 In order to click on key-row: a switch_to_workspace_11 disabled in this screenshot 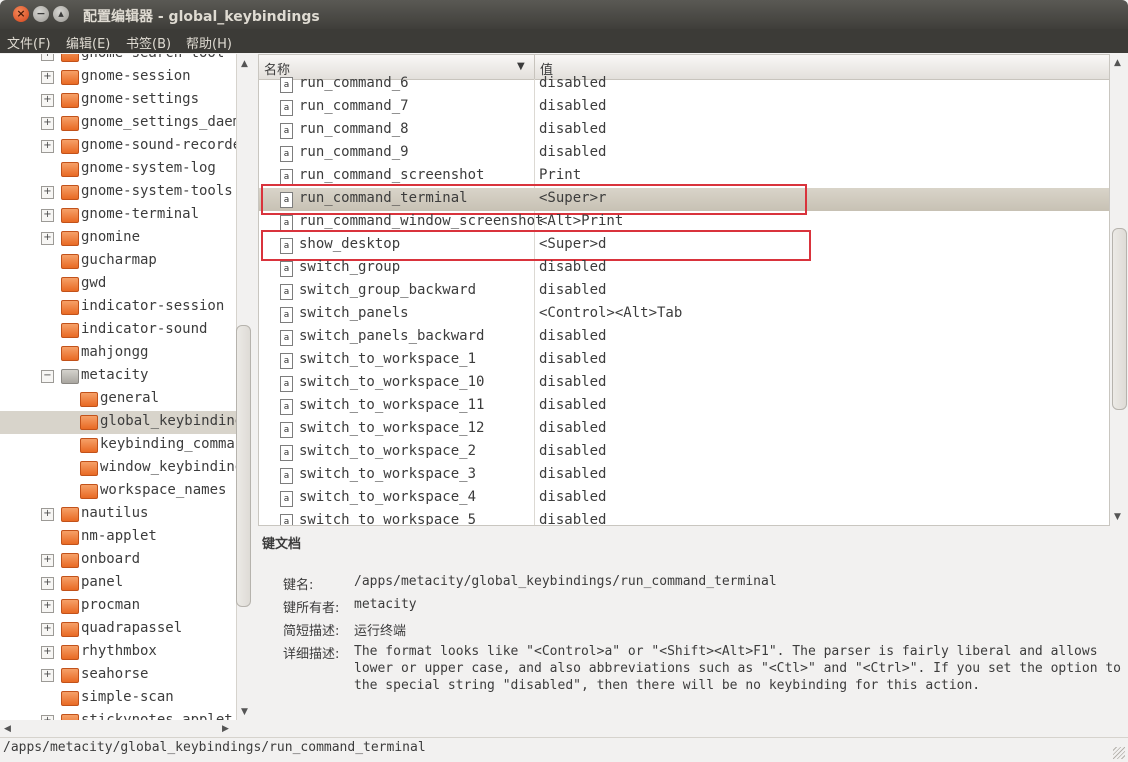, I will do `click(684, 406)`.